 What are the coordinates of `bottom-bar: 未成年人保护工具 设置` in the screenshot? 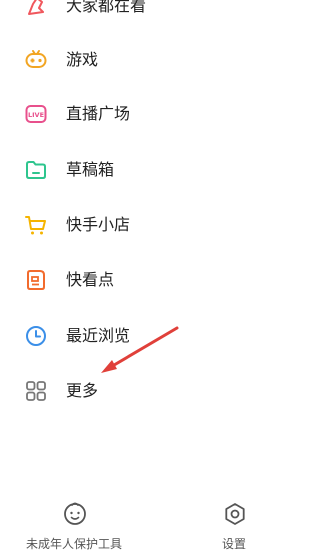 It's located at (131, 523).